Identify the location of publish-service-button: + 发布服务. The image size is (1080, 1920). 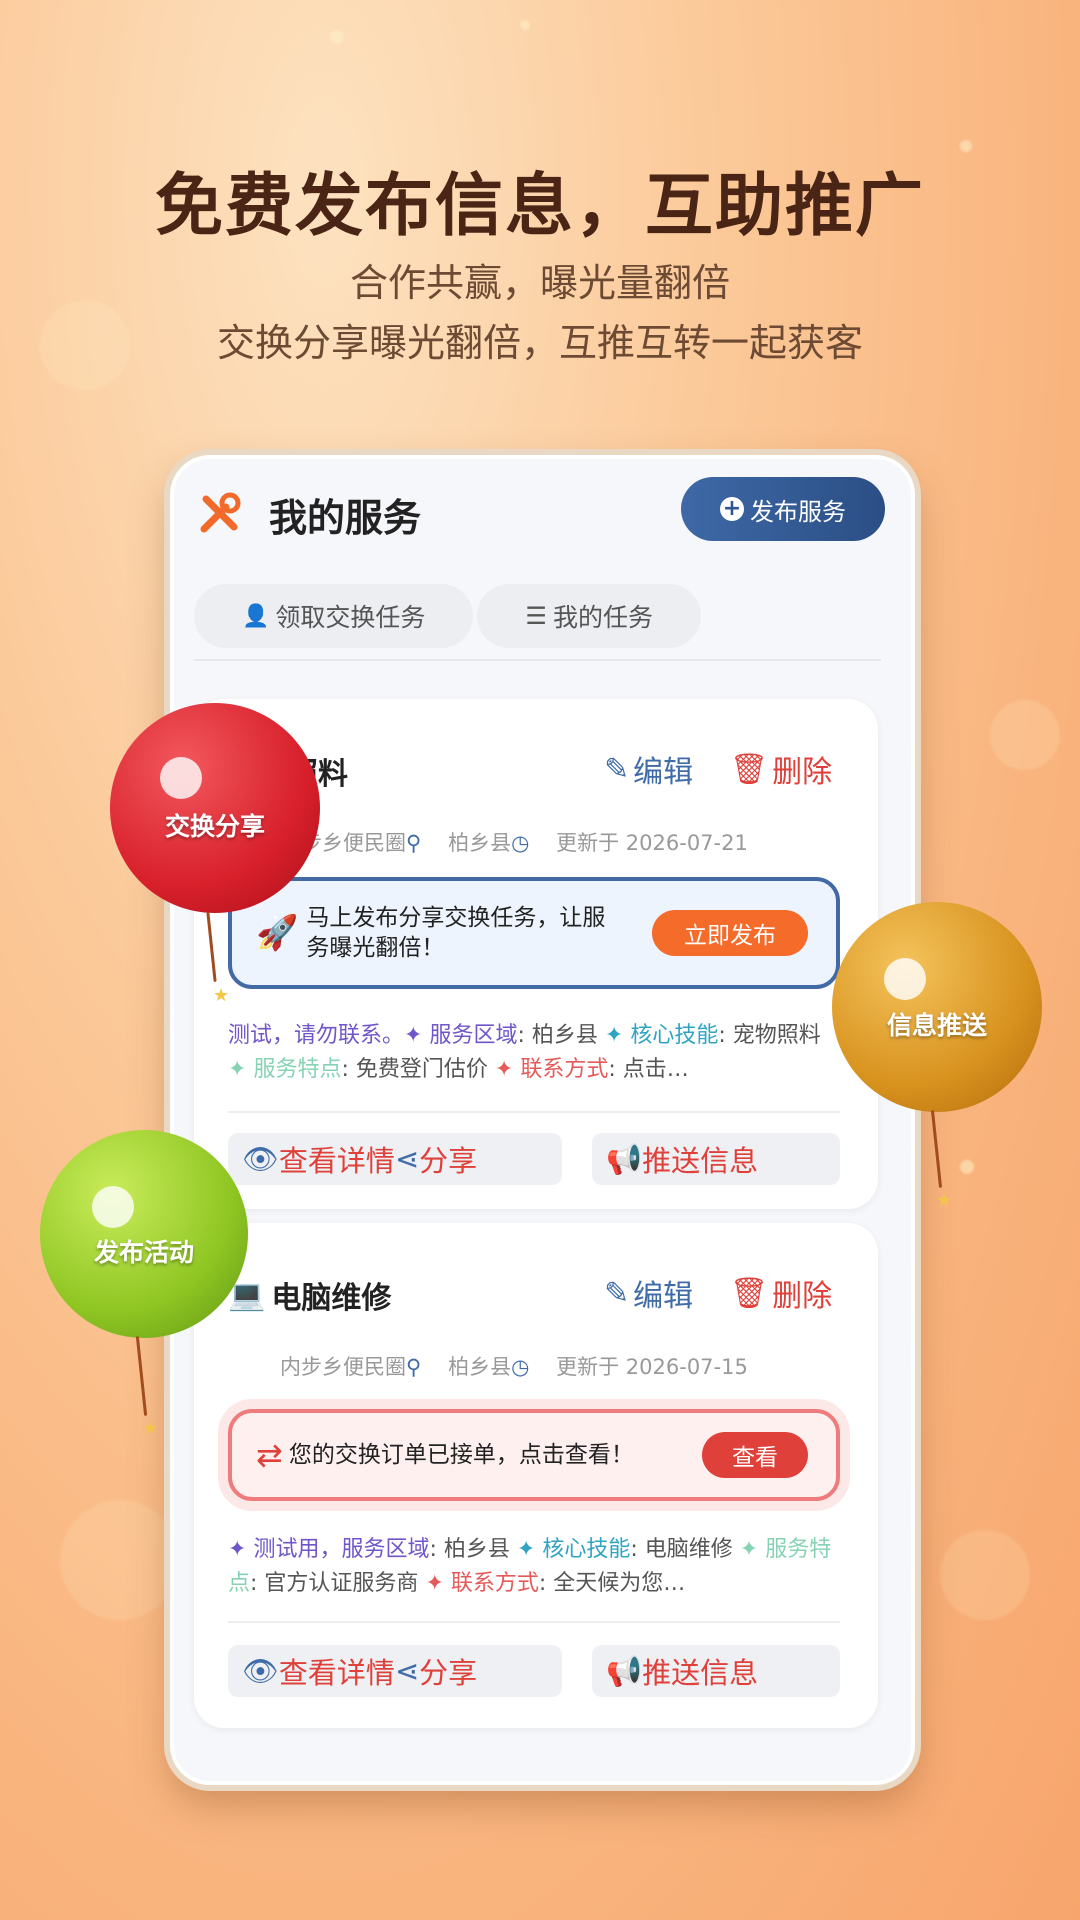
(783, 509).